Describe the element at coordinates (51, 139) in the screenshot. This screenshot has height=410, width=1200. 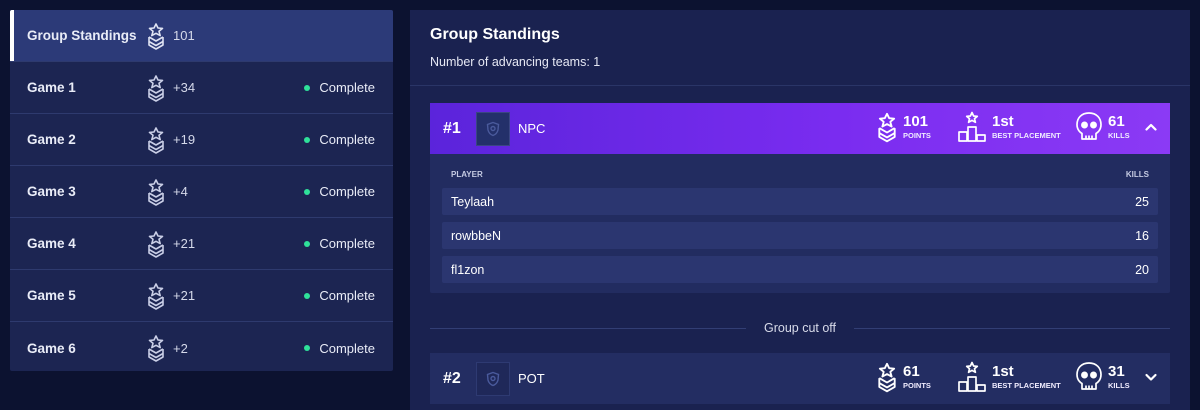
I see `sidebar-item-label: Game 2` at that location.